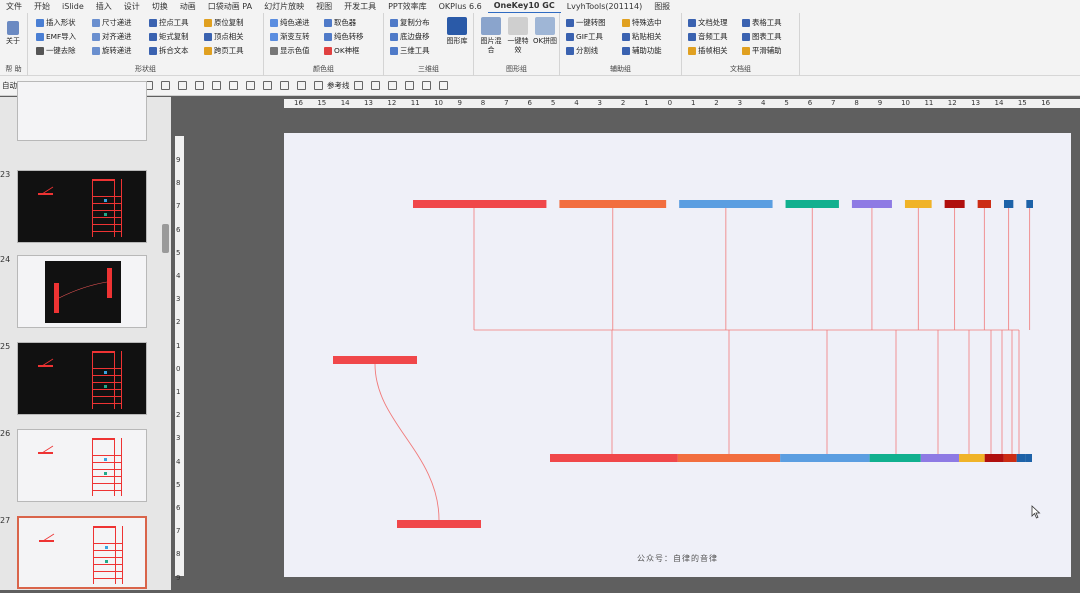 This screenshot has width=1080, height=593. Describe the element at coordinates (540, 86) in the screenshot. I see `quick-access-toolbar: 自动保存 关 参考线` at that location.